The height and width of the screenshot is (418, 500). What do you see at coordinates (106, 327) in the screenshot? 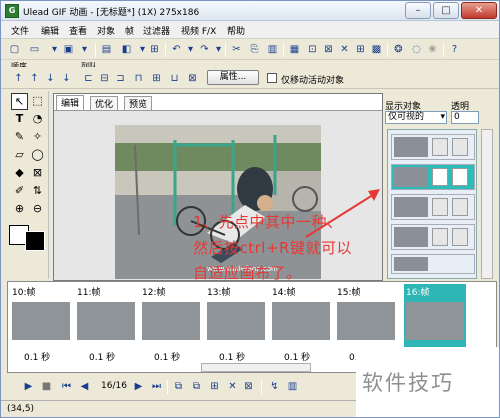
I see `frame-item: 11:帧 0.1 秒` at bounding box center [106, 327].